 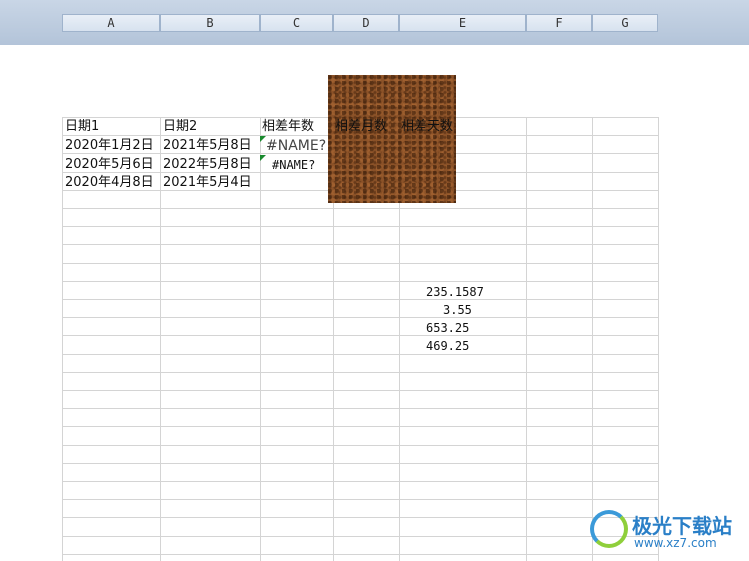 I want to click on cell-b2: 2021年5月8日, so click(x=207, y=146).